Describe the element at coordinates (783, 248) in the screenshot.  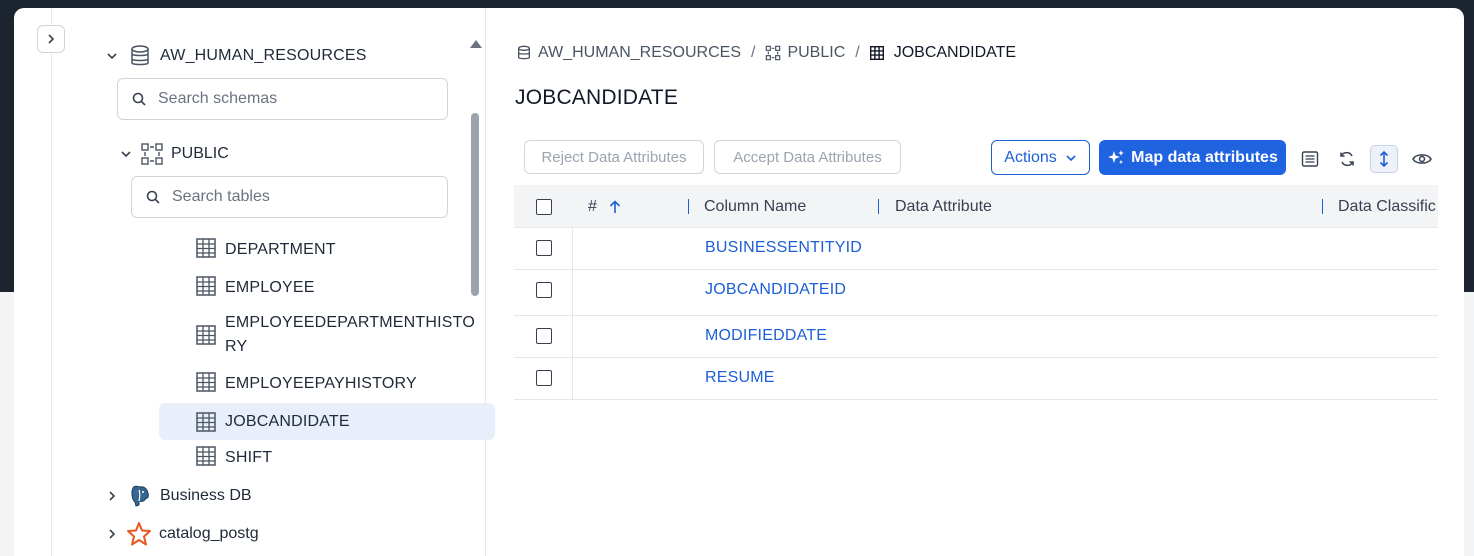
I see `column-name-link: BUSINESSENTITYID` at that location.